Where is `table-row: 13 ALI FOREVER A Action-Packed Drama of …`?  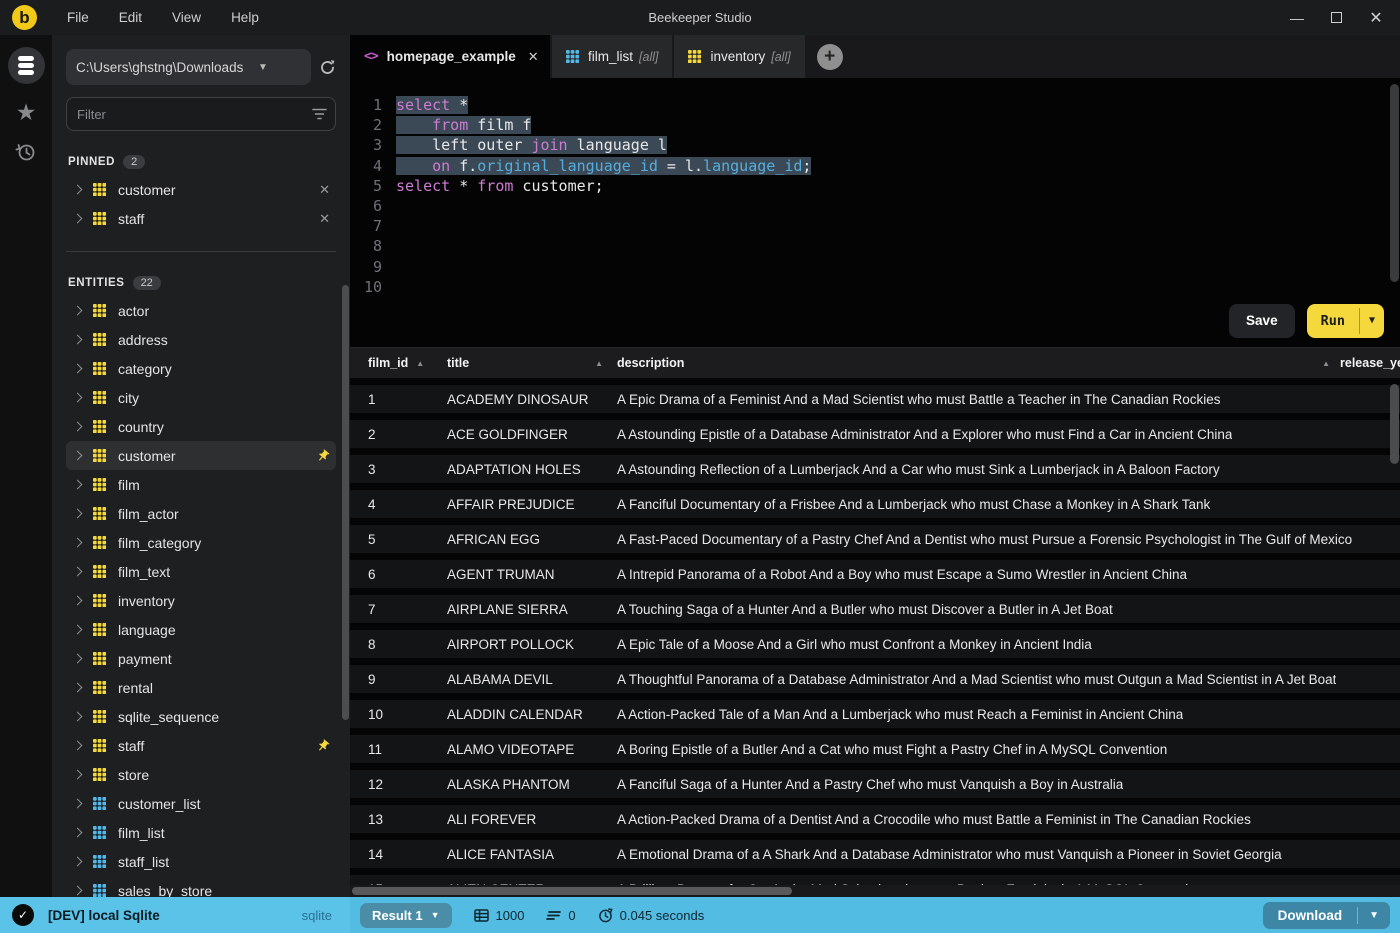
table-row: 13 ALI FOREVER A Action-Packed Drama of … is located at coordinates (875, 815).